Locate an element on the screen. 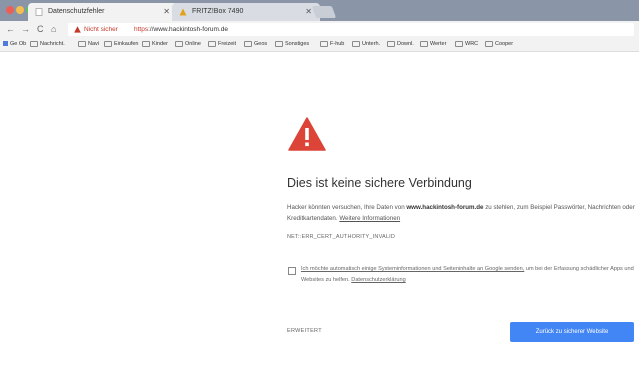 This screenshot has width=639, height=387. new-tab-button is located at coordinates (324, 12).